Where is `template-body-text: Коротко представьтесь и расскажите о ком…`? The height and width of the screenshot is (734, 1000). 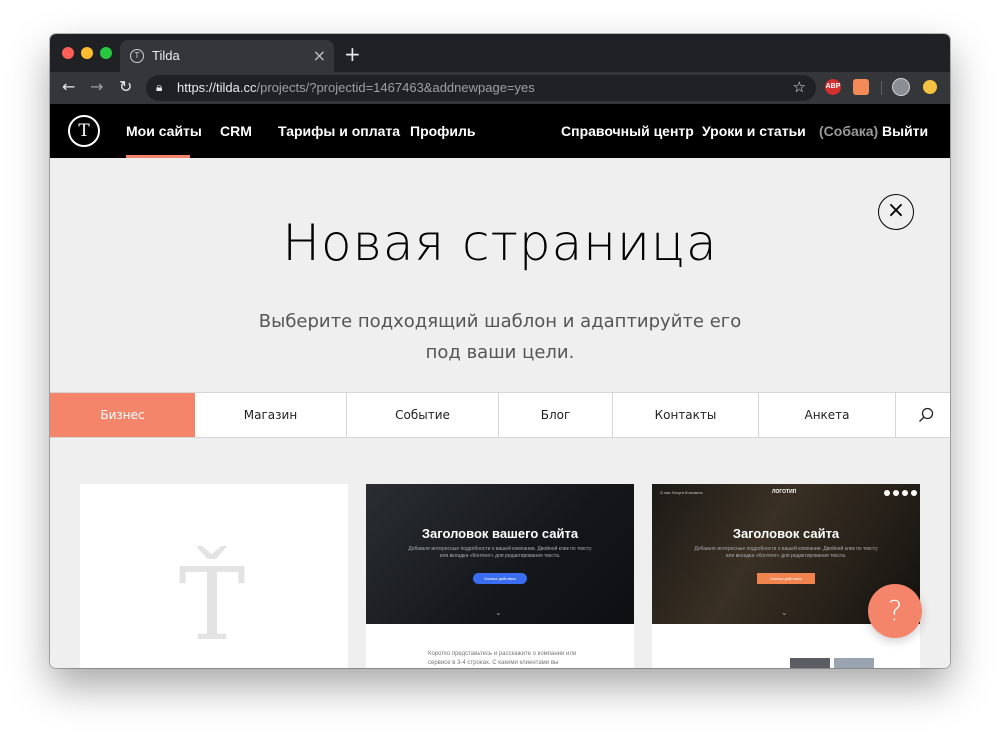
template-body-text: Коротко представьтесь и расскажите о ком… is located at coordinates (502, 658).